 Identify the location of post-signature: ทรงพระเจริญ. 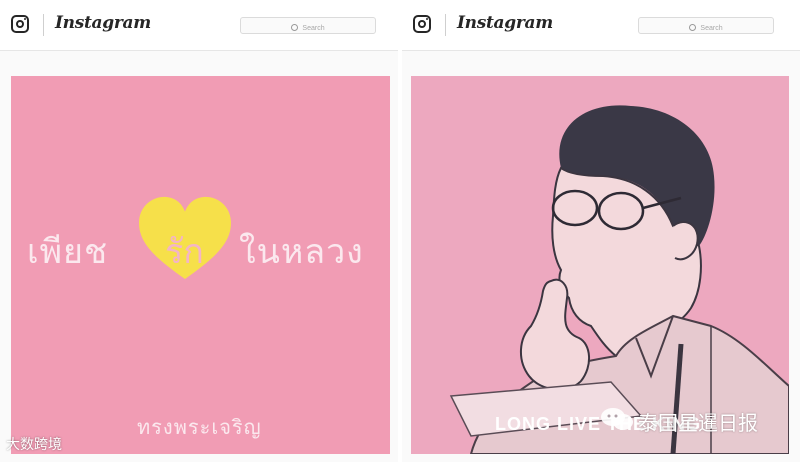
(199, 427).